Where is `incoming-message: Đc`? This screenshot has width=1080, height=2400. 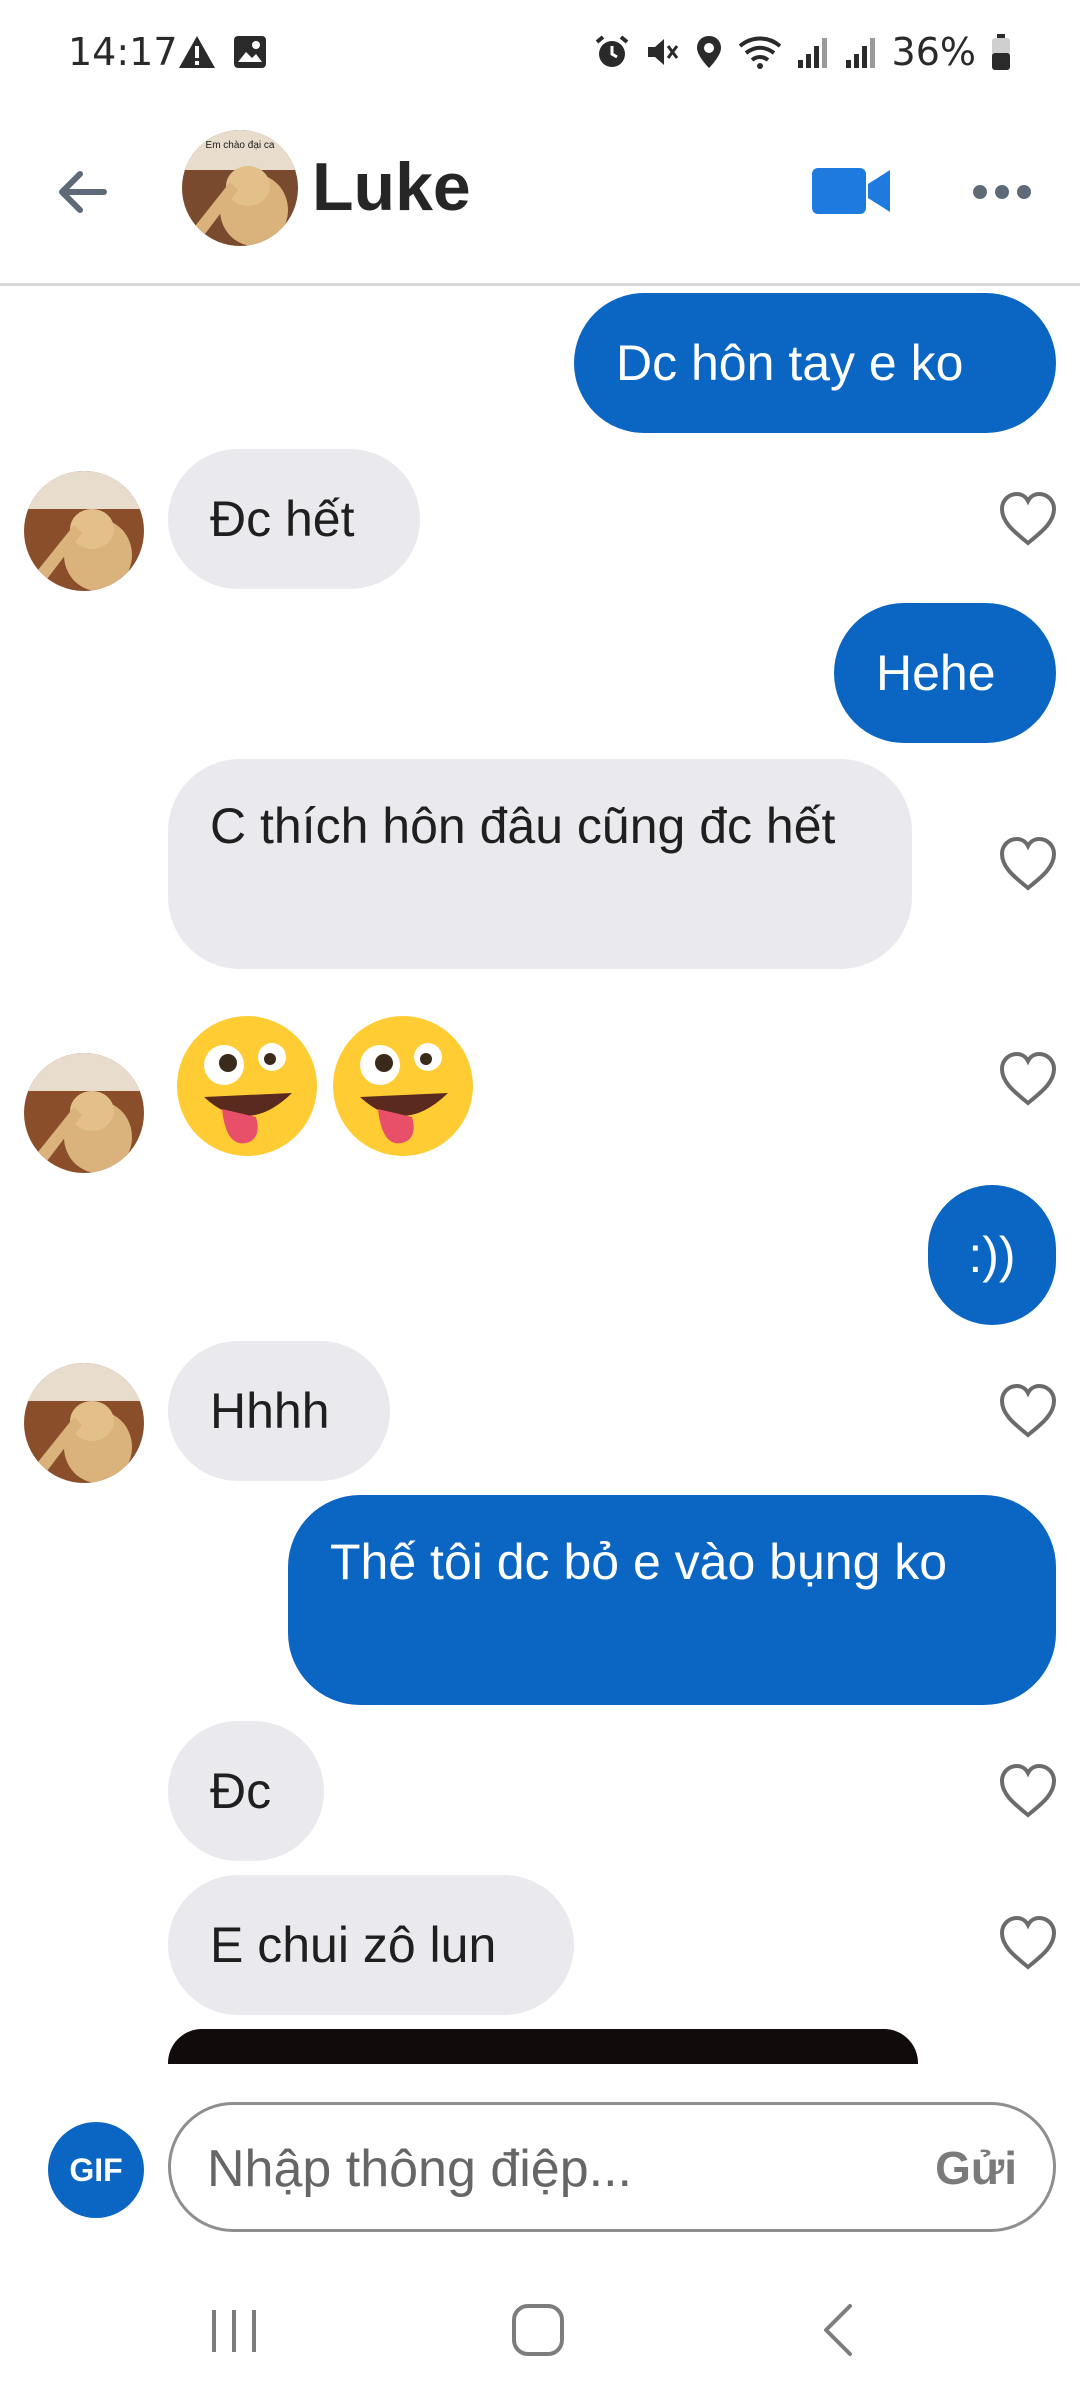
incoming-message: Đc is located at coordinates (246, 1791).